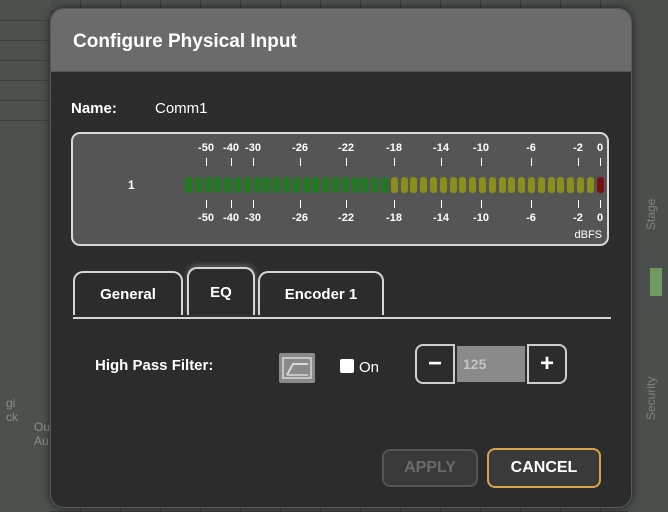 This screenshot has width=668, height=512. Describe the element at coordinates (648, 256) in the screenshot. I see `background-right-panel: Stage Security` at that location.